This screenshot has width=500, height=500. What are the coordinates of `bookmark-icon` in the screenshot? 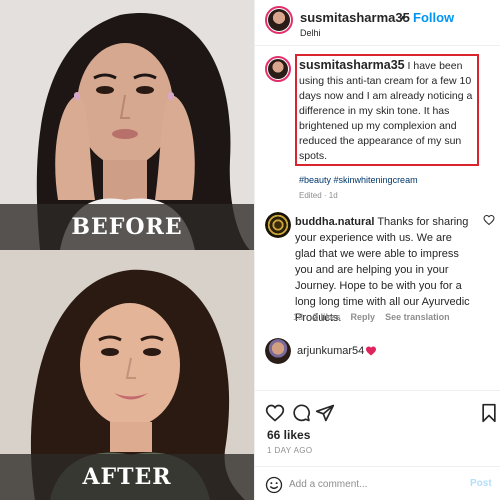 It's located at (489, 413).